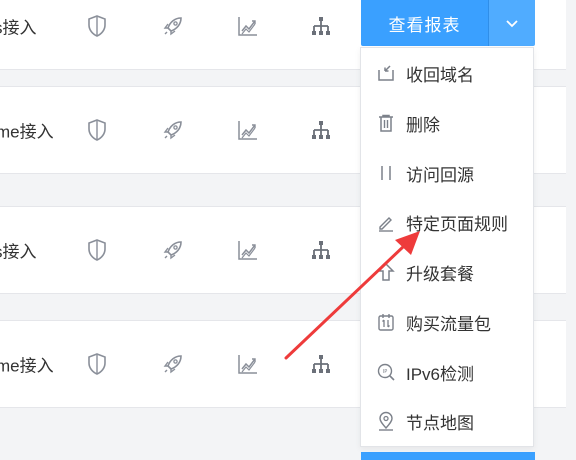 This screenshot has height=460, width=576. I want to click on menu-item-node-map: 节点地图, so click(447, 421).